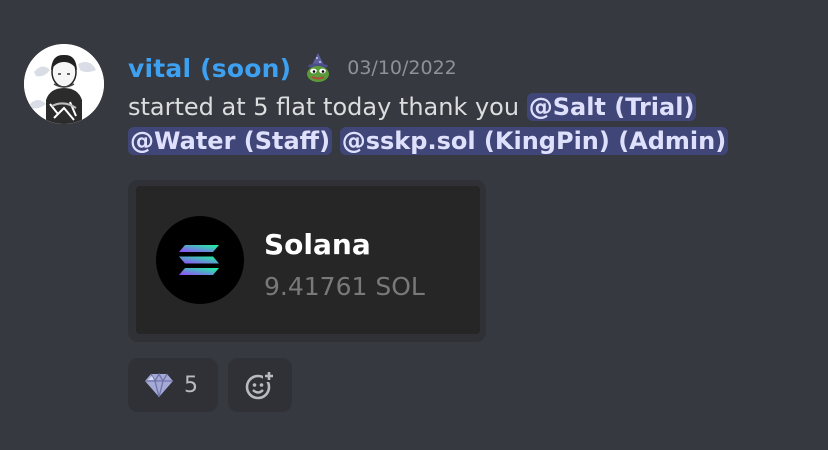  I want to click on reaction-count: 5, so click(191, 385).